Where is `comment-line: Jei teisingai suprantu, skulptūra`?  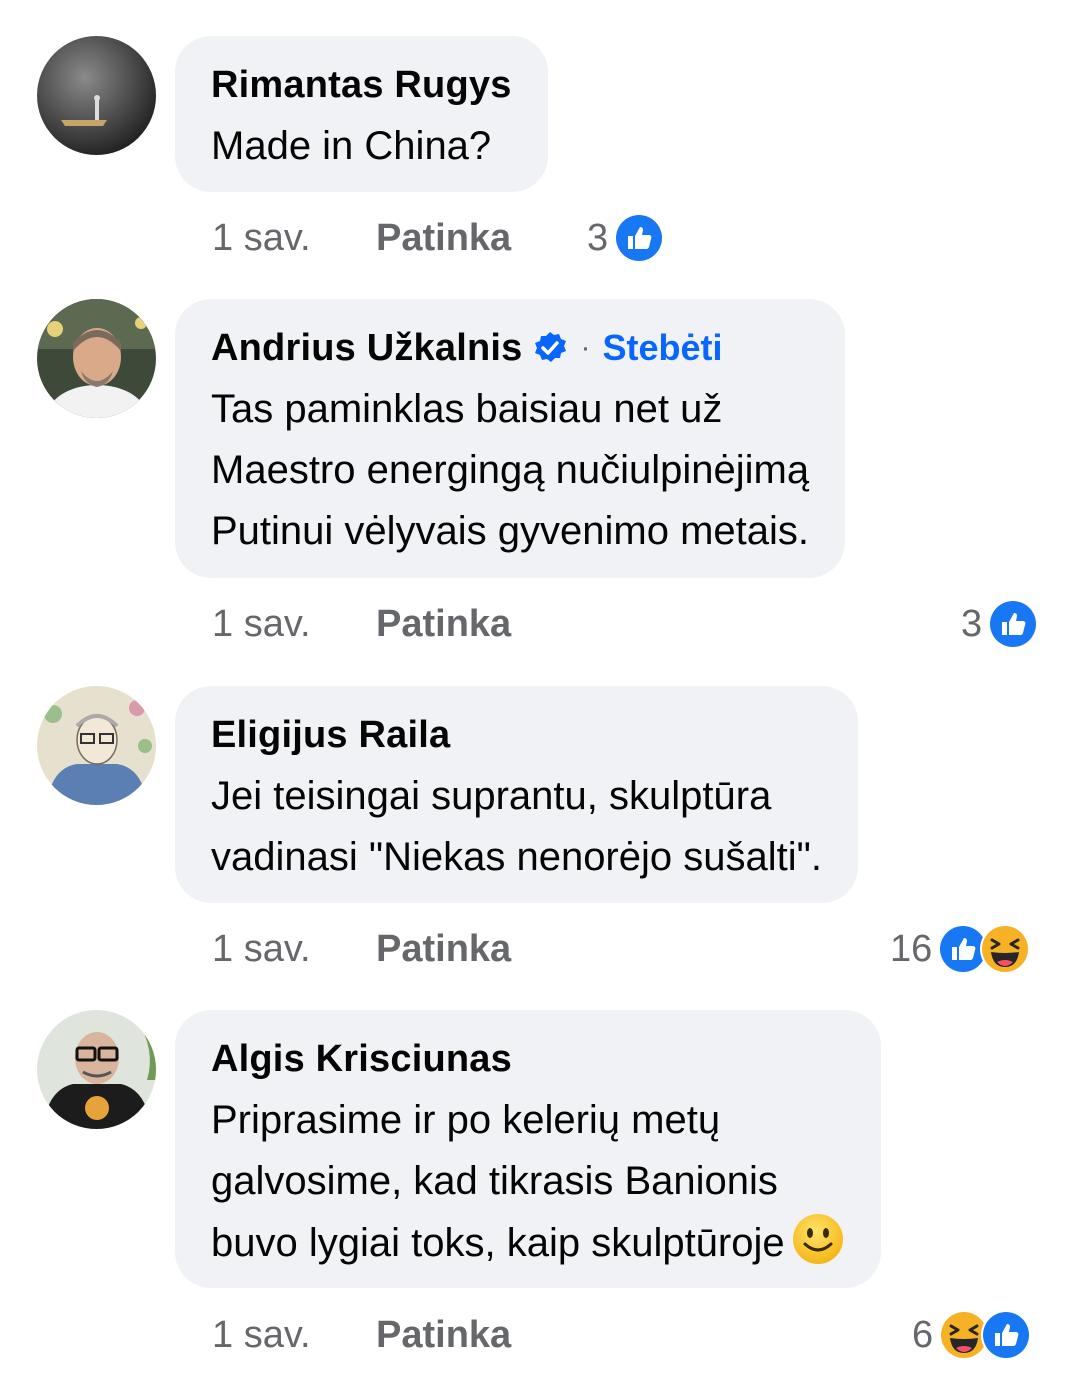
comment-line: Jei teisingai suprantu, skulptūra is located at coordinates (491, 796).